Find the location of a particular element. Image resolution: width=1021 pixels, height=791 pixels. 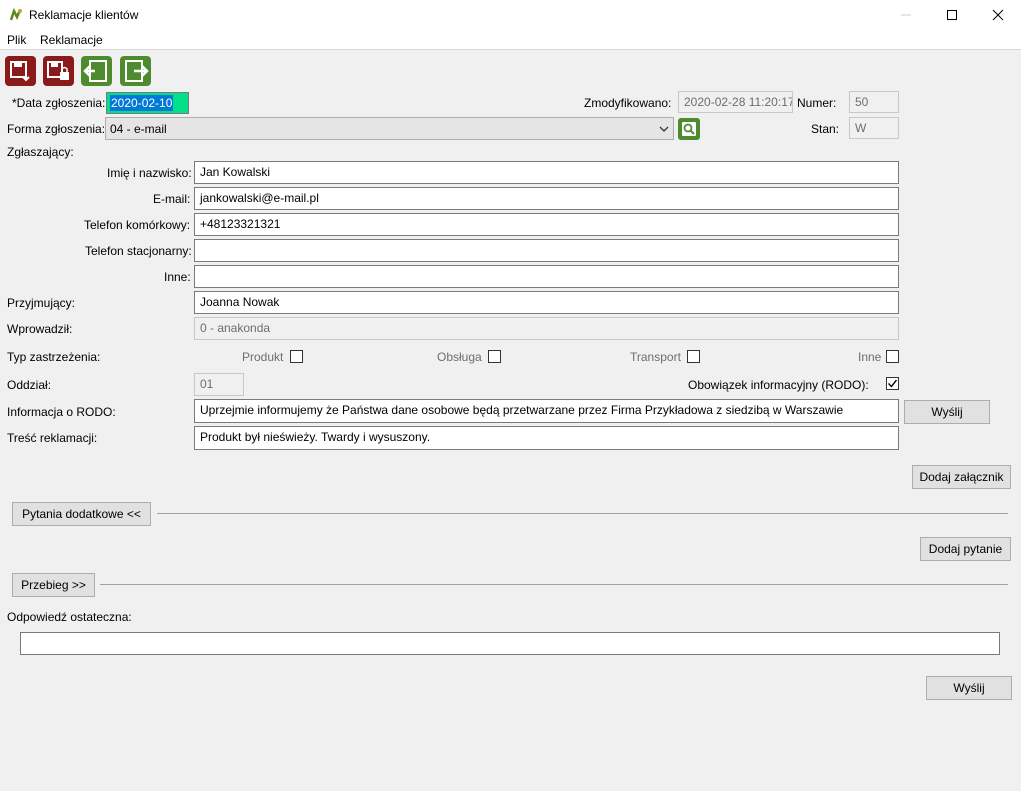

previous-button is located at coordinates (96, 71).